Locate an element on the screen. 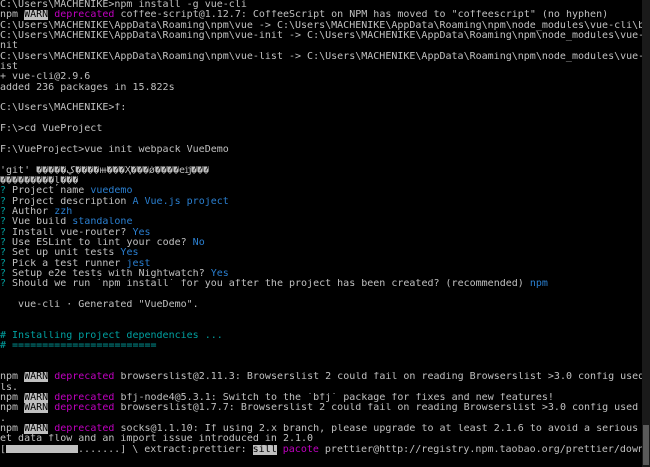  output-line: + vue-cli@2.9.6 is located at coordinates (45, 77).